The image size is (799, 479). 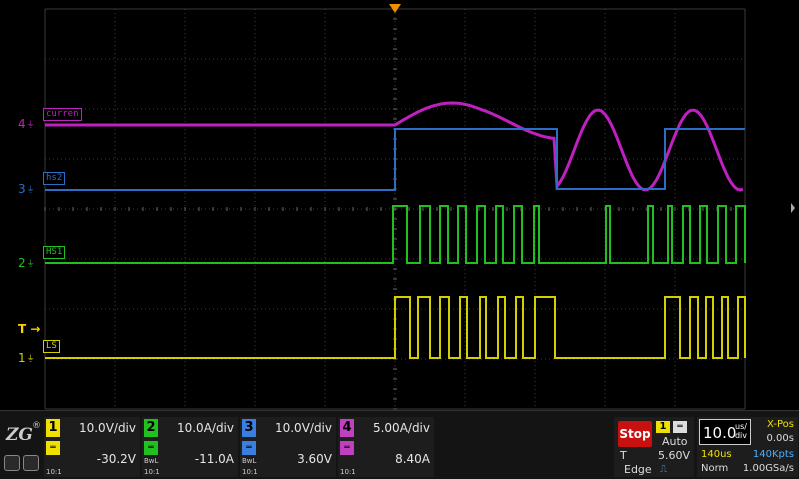 I want to click on search-icon, so click(x=12, y=463).